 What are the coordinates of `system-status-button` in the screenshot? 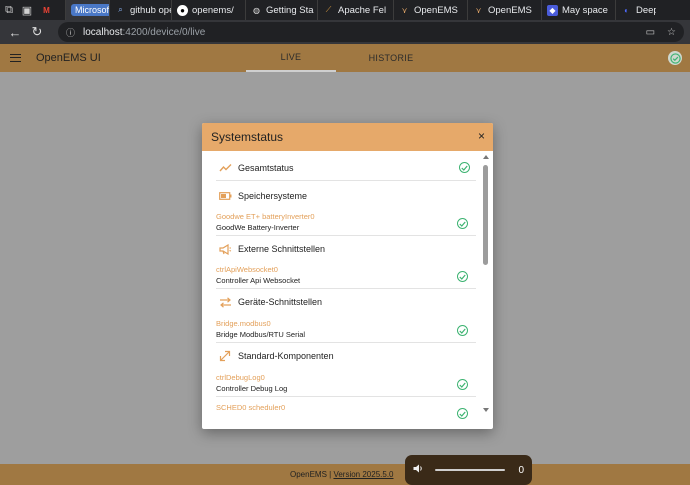 It's located at (675, 58).